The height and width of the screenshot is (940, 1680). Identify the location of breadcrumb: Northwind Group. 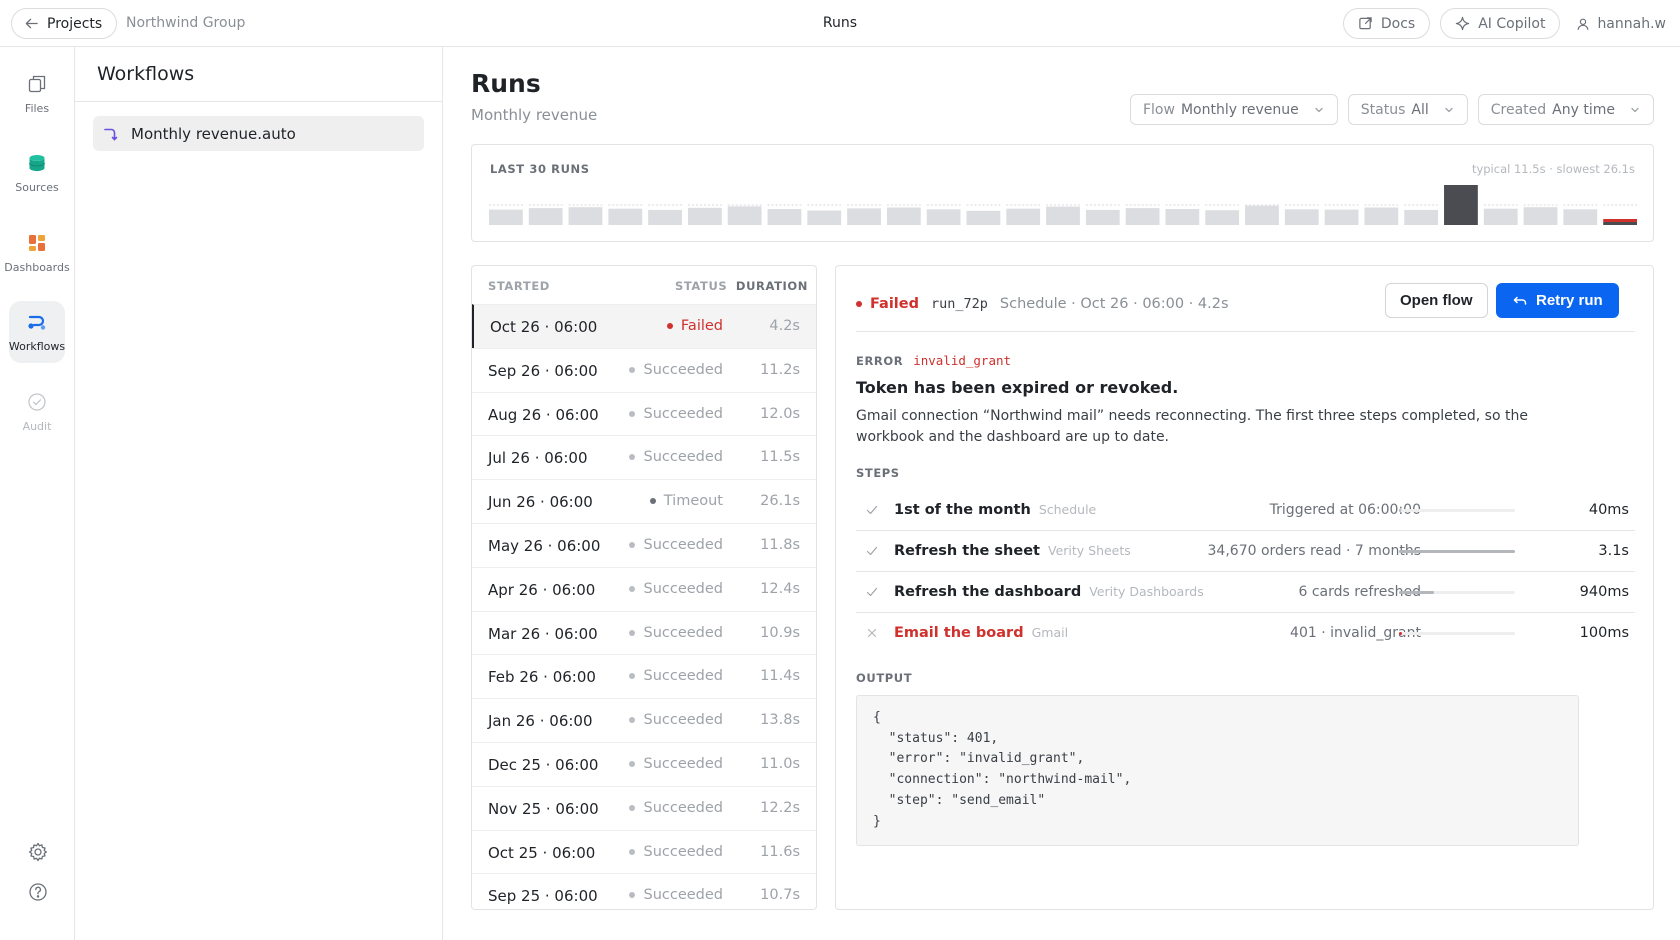
(185, 23).